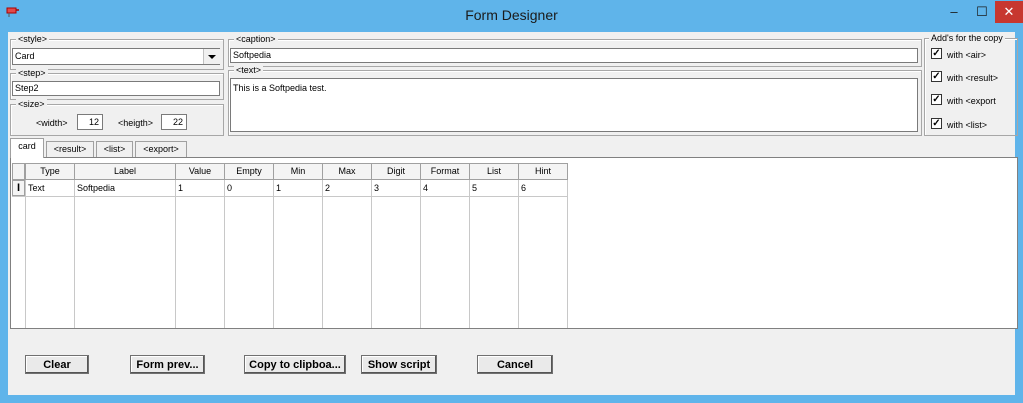 The height and width of the screenshot is (403, 1023). What do you see at coordinates (444, 188) in the screenshot?
I see `table-cell-format: 4` at bounding box center [444, 188].